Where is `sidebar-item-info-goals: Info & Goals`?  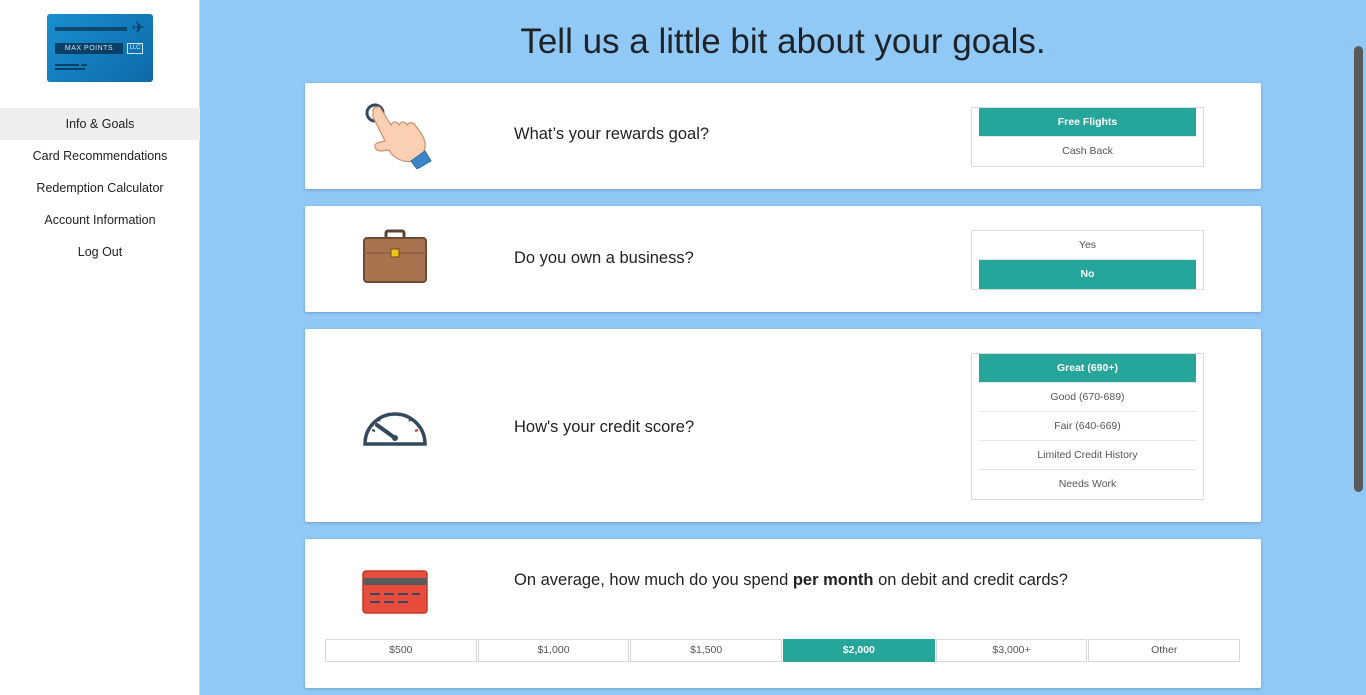
sidebar-item-info-goals: Info & Goals is located at coordinates (100, 124).